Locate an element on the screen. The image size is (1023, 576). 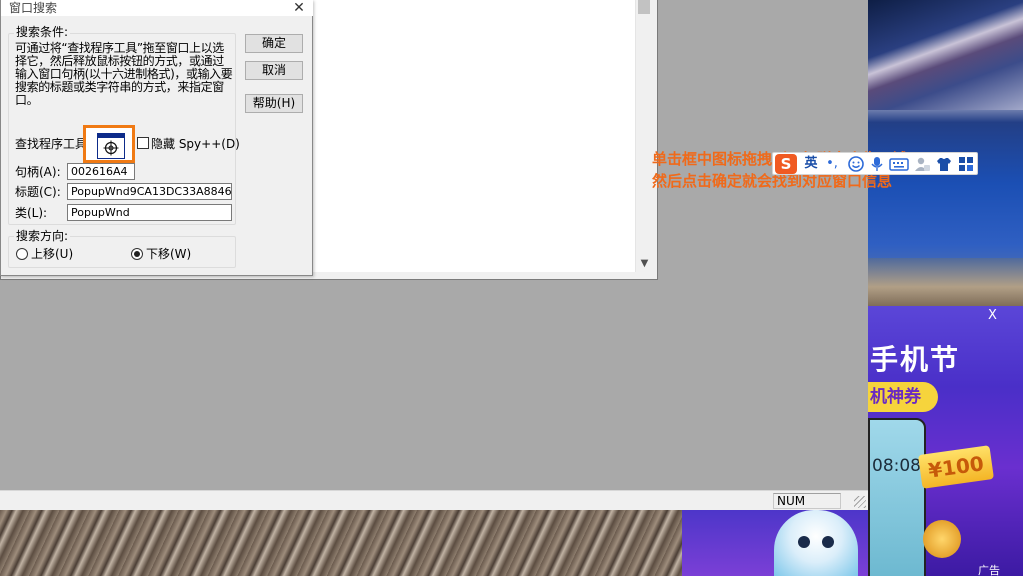
keyboard-icon is located at coordinates (899, 164).